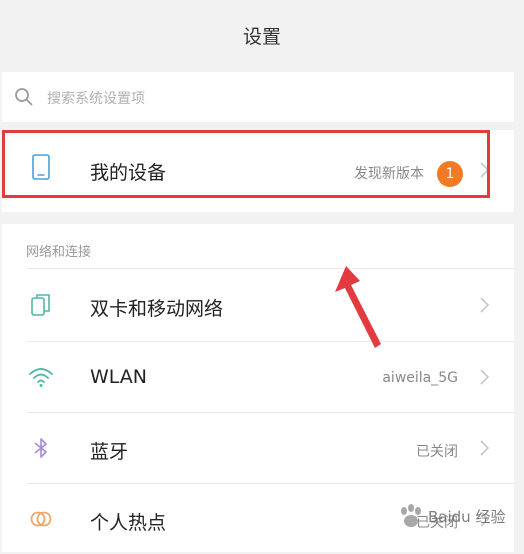 This screenshot has width=524, height=554. I want to click on list-item-label: 双卡和移动网络, so click(157, 309).